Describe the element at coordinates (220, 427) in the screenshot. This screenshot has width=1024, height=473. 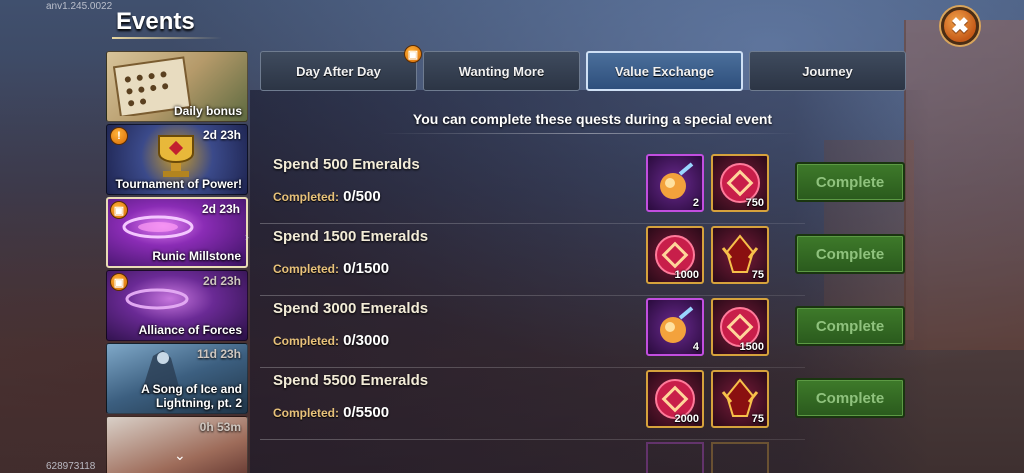
I see `sidebar-item-timer: 0h 53m` at that location.